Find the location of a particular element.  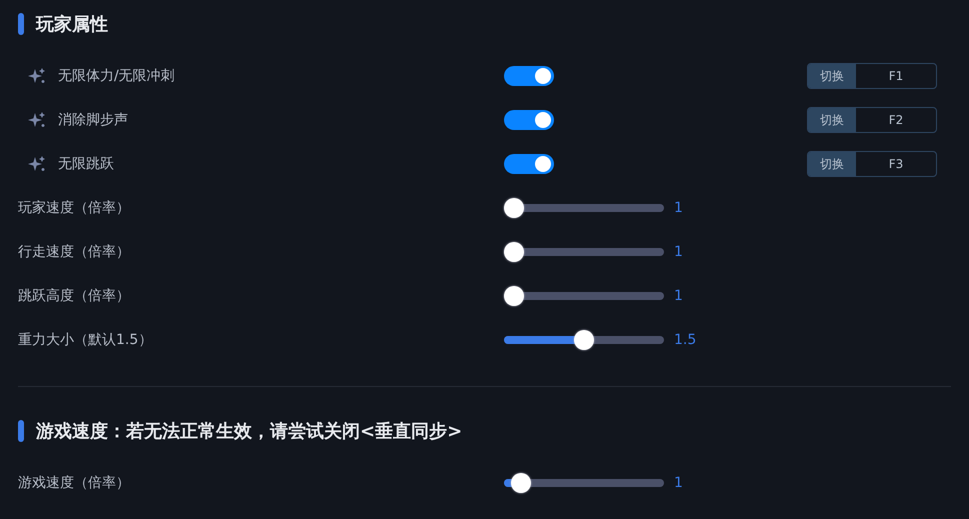

hotkey-control: 切换 F1 is located at coordinates (872, 76).